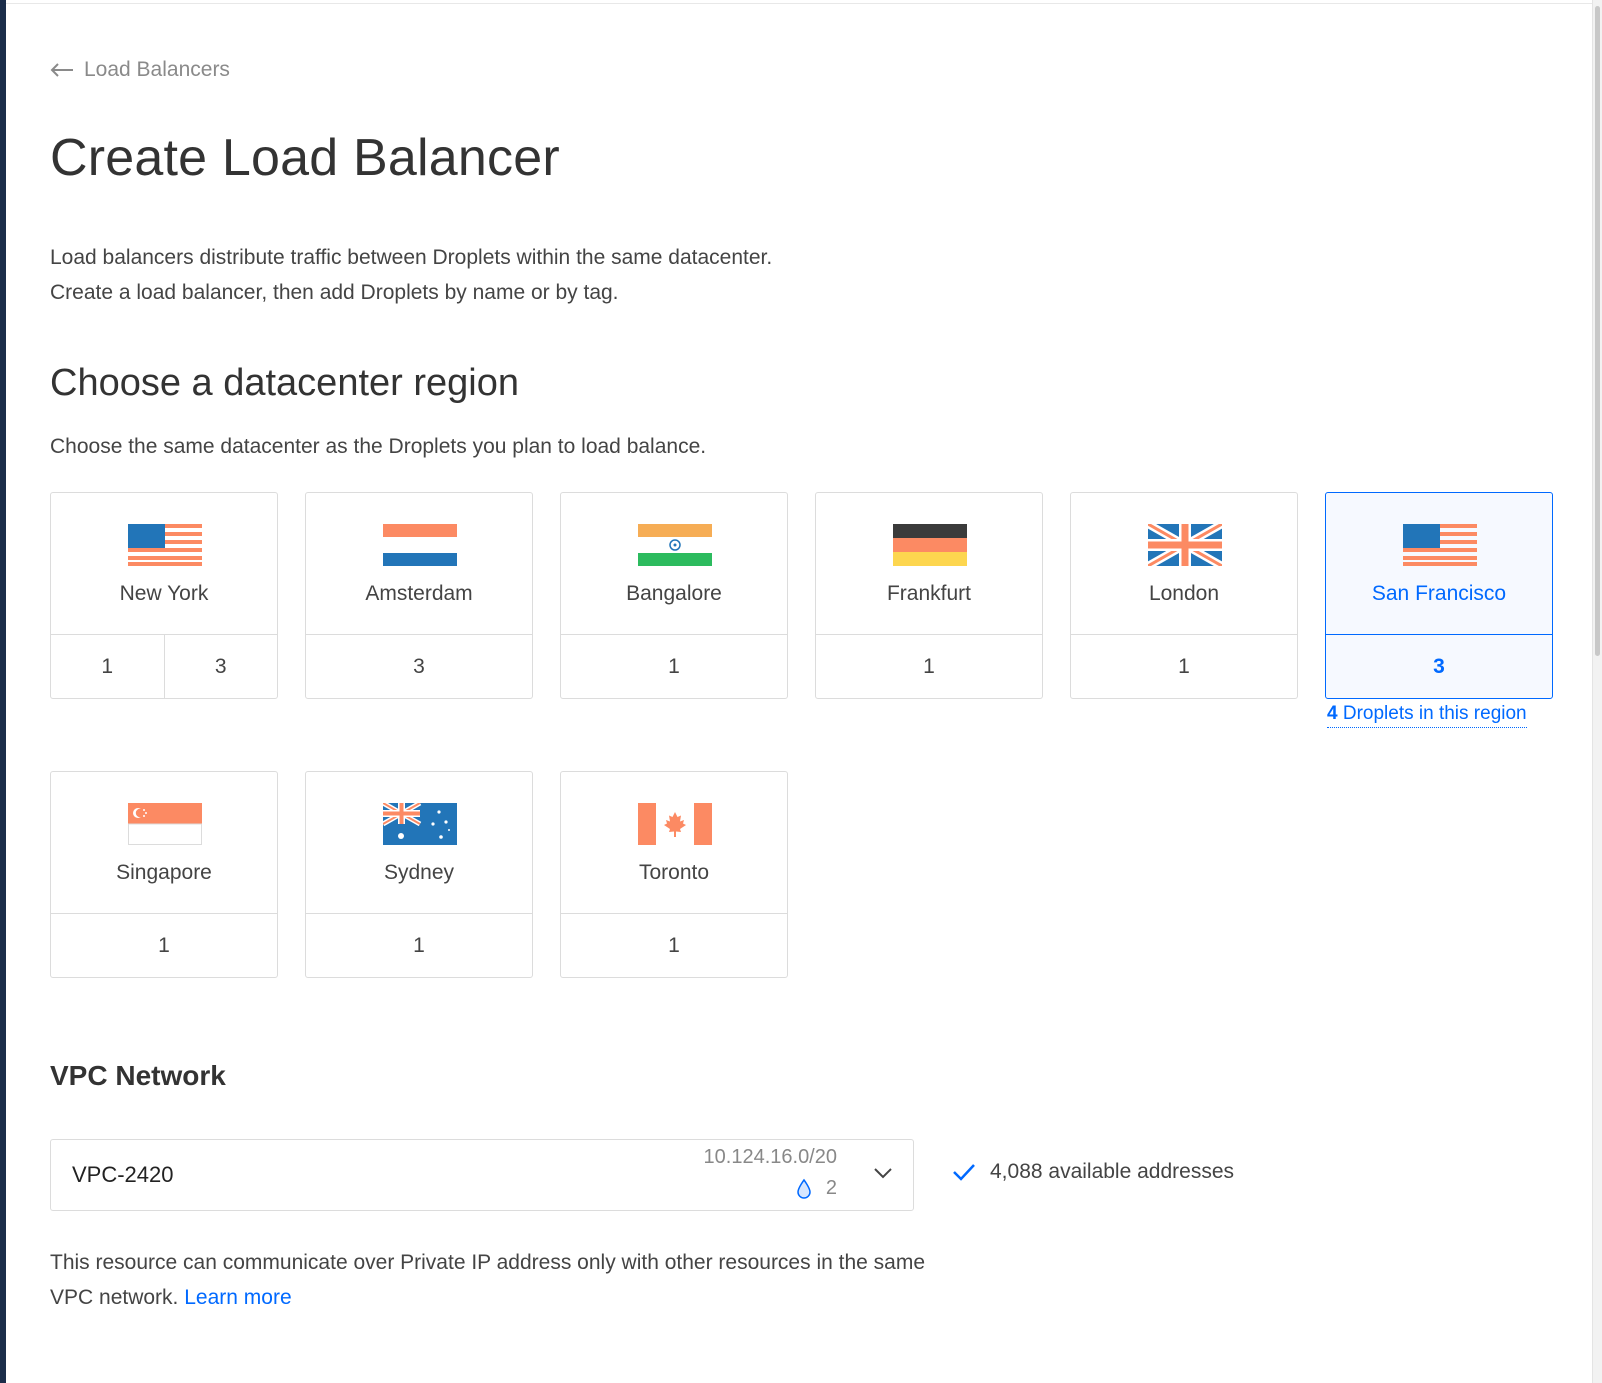 The width and height of the screenshot is (1602, 1383). I want to click on region-card-bangalore: Bangalore 1, so click(674, 595).